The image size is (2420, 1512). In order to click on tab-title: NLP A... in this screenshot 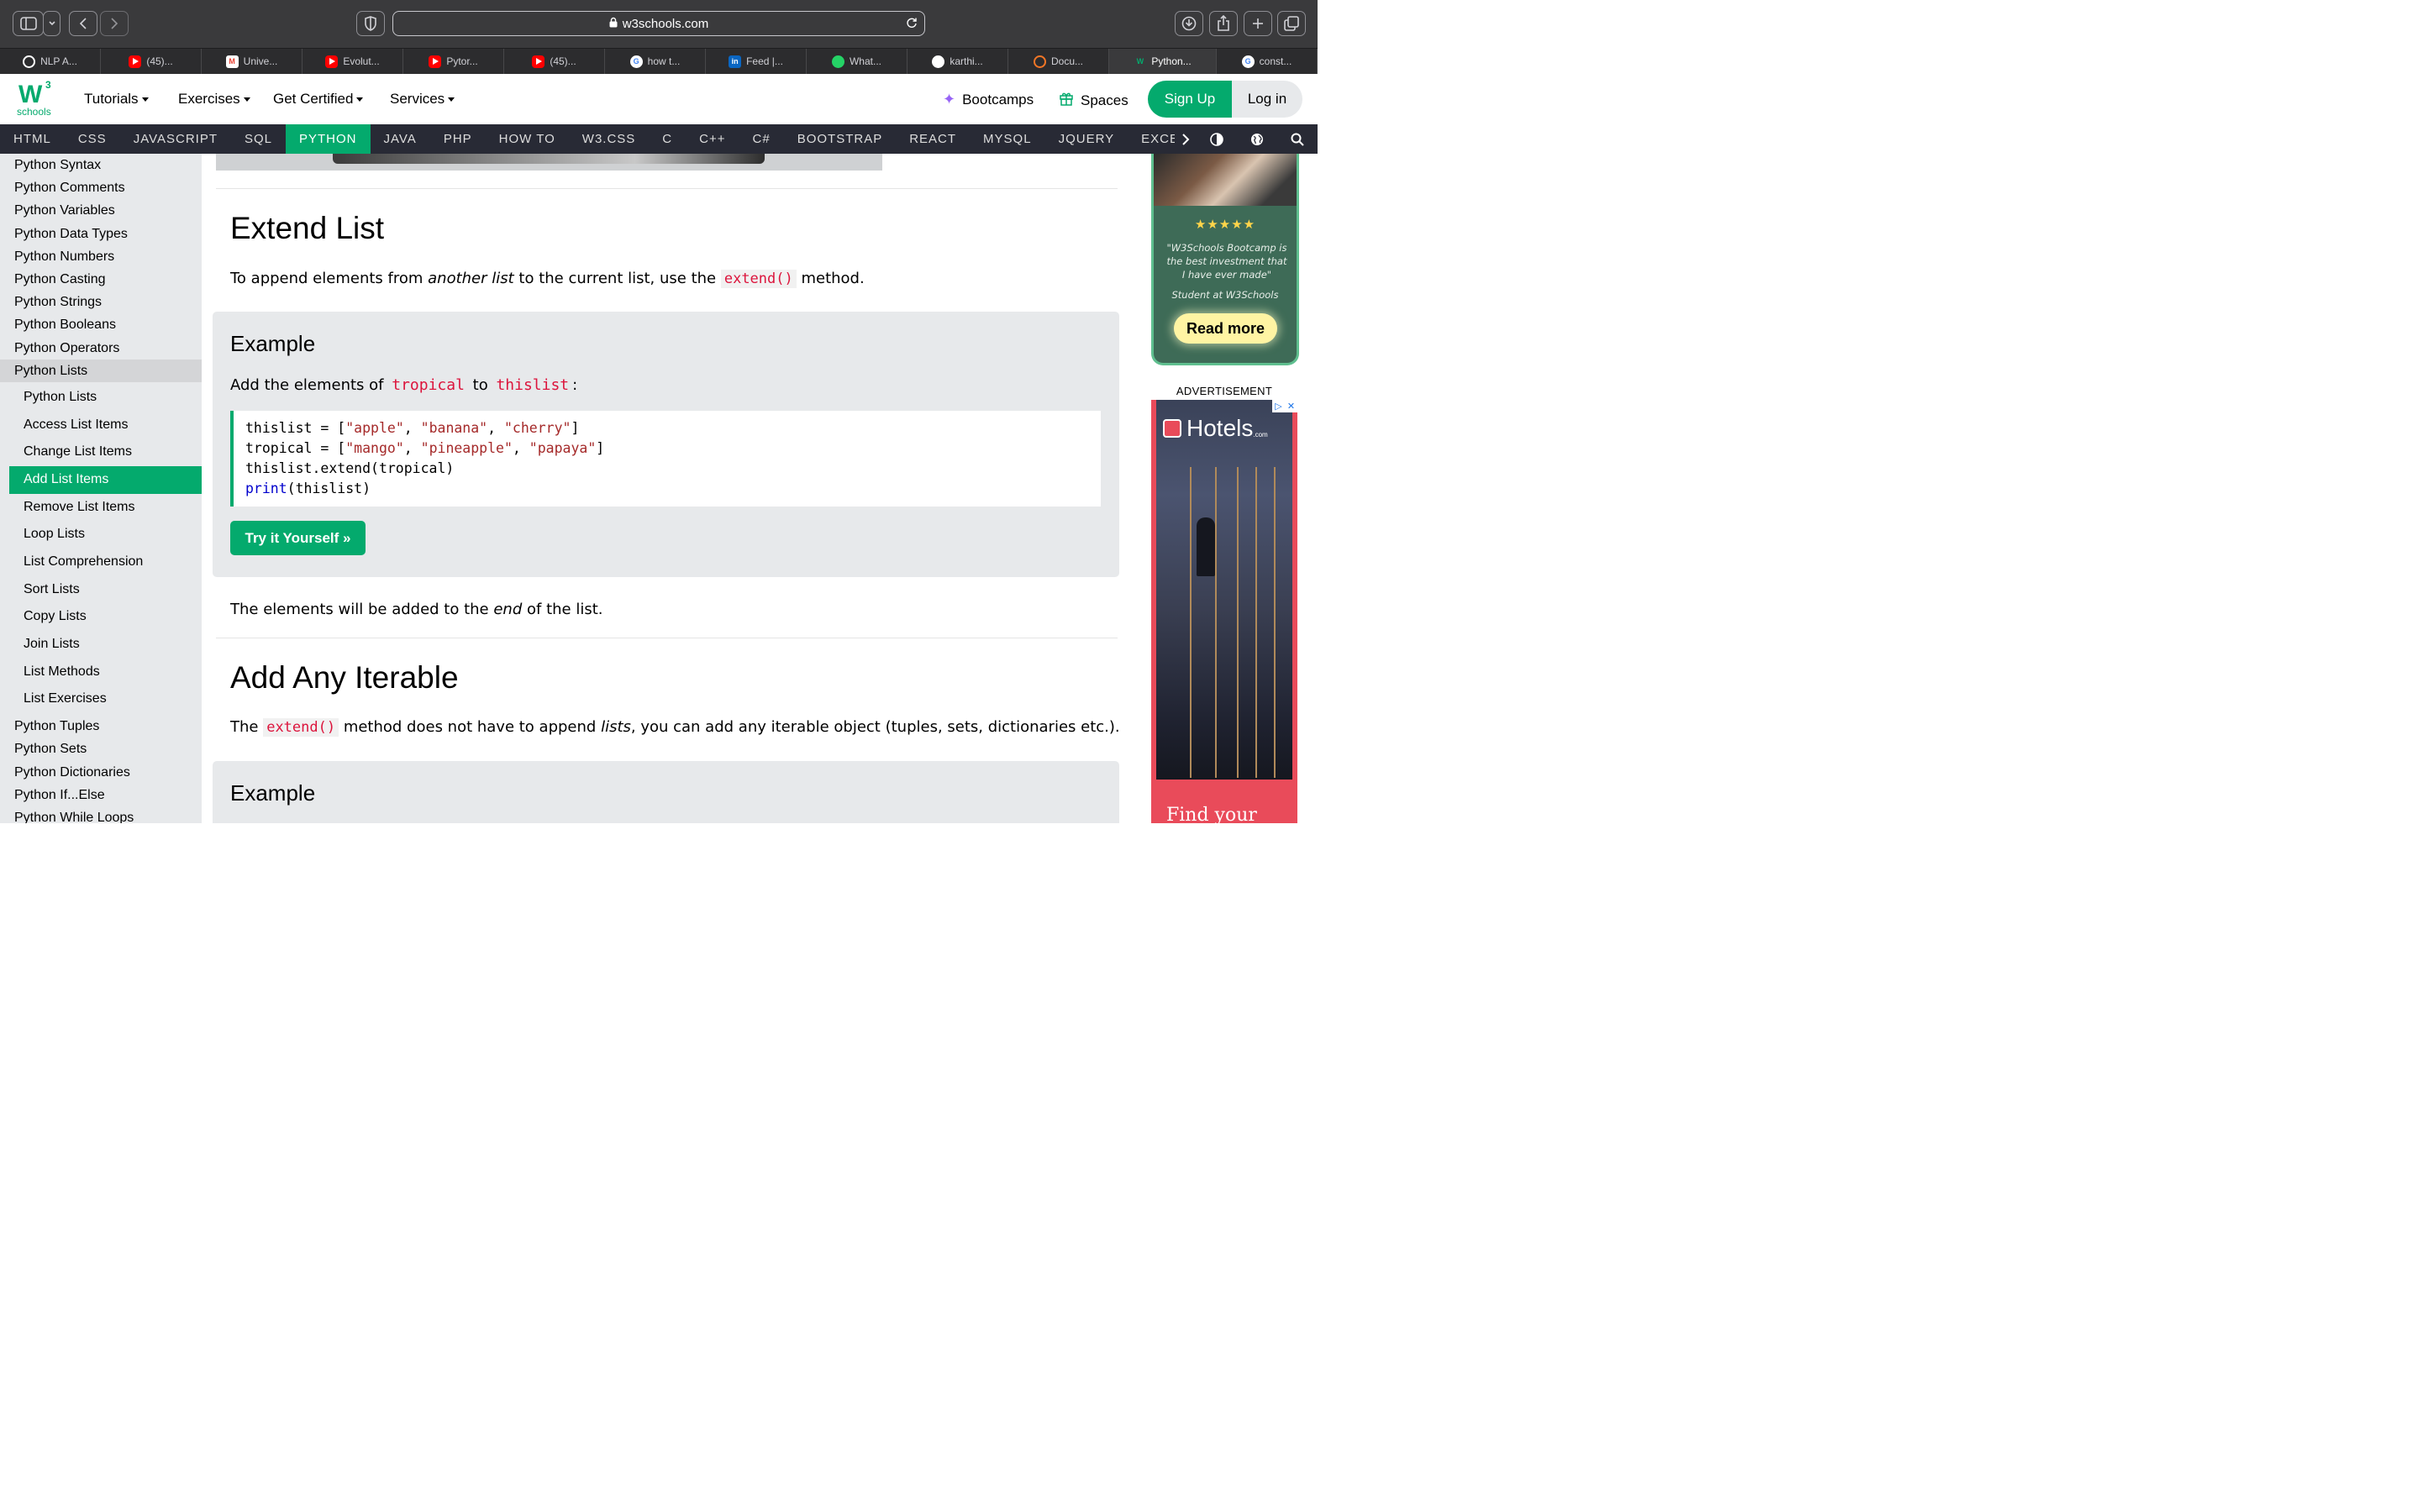, I will do `click(58, 61)`.